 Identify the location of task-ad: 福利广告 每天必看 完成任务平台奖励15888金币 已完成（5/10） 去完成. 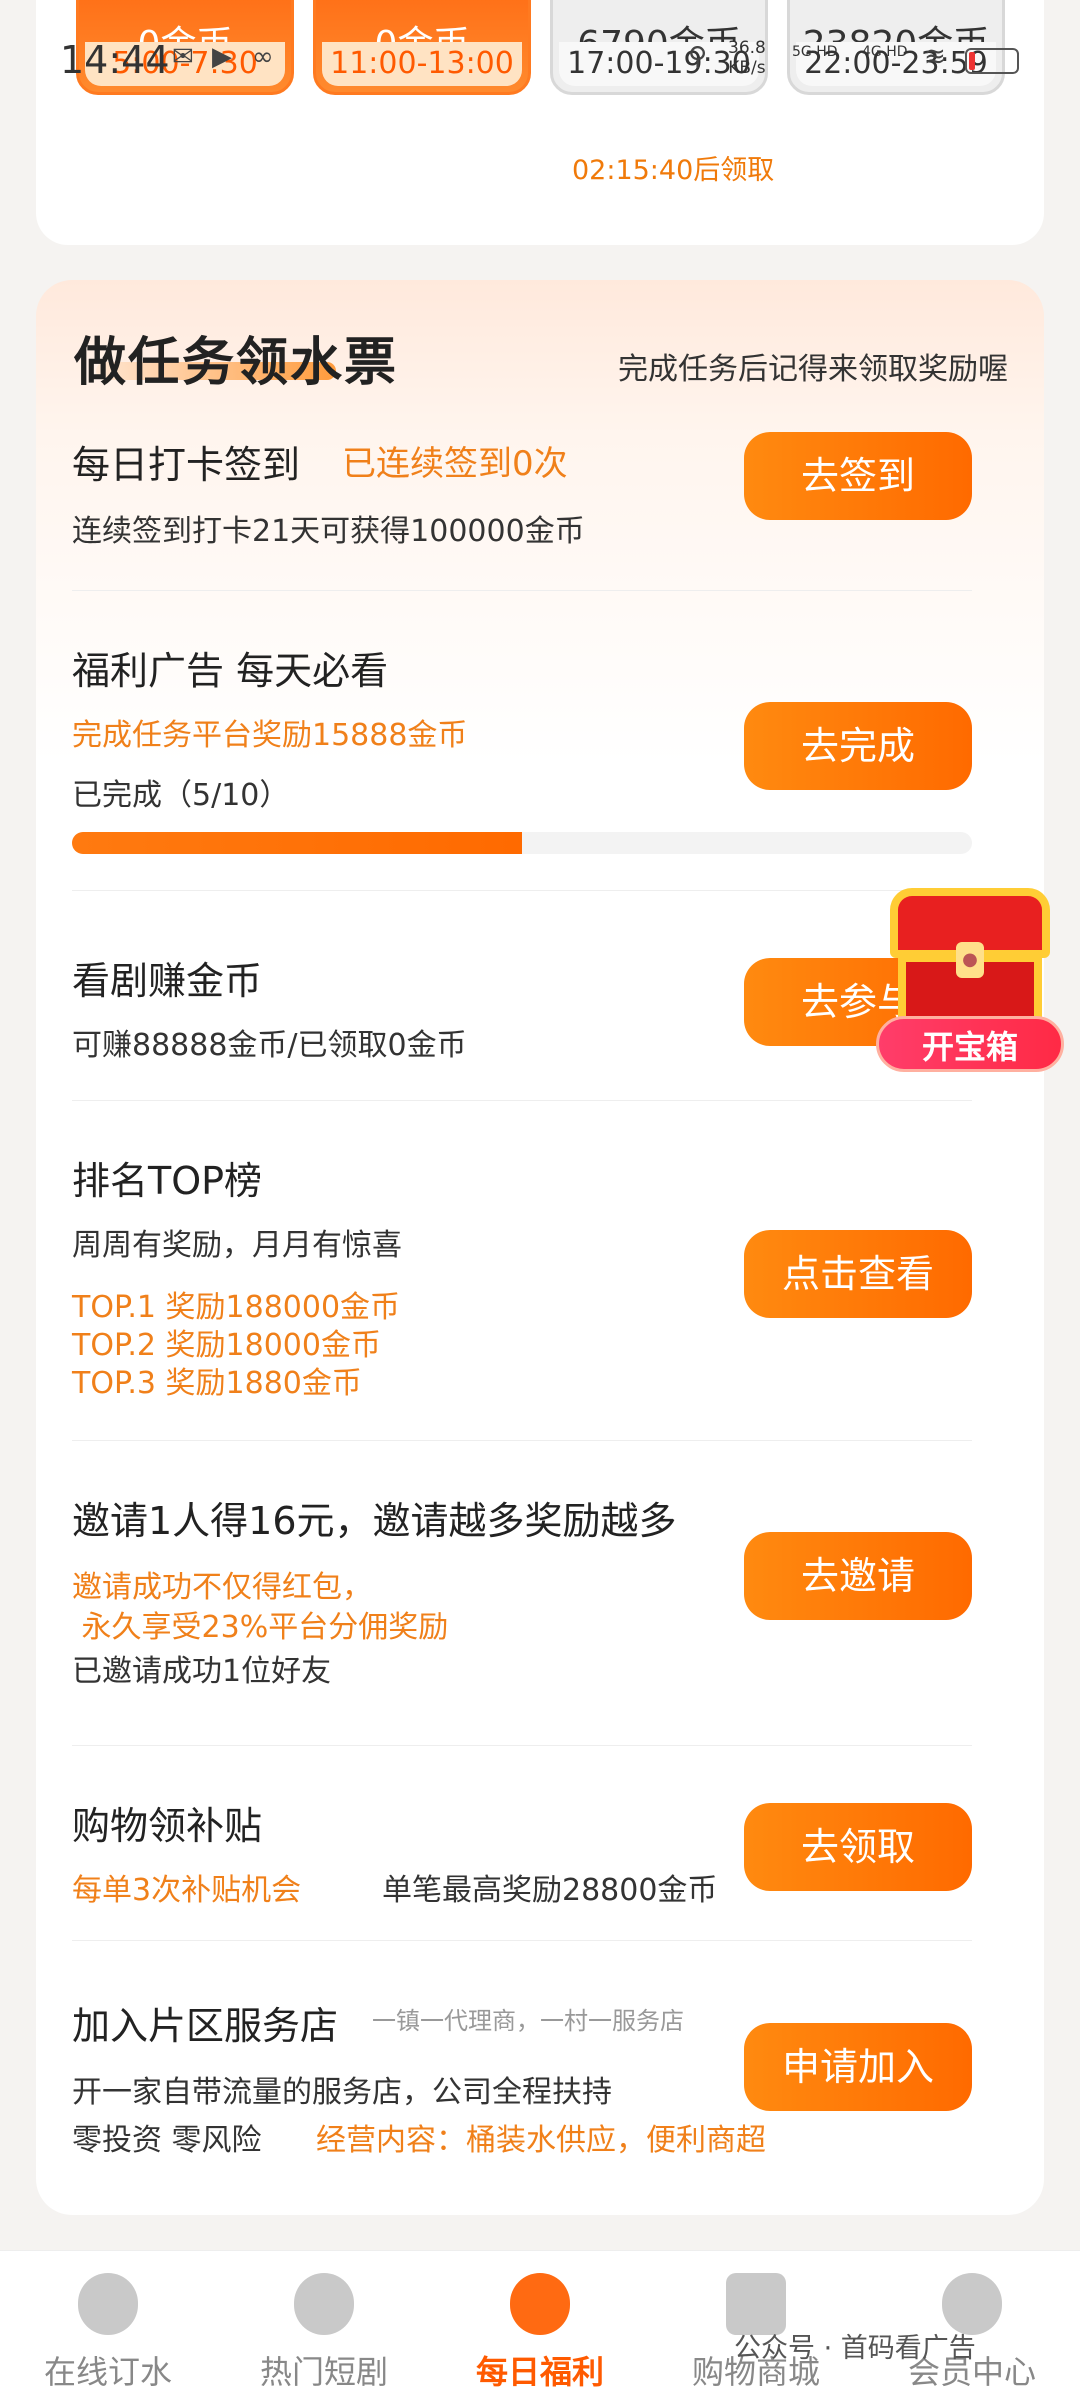
(522, 760).